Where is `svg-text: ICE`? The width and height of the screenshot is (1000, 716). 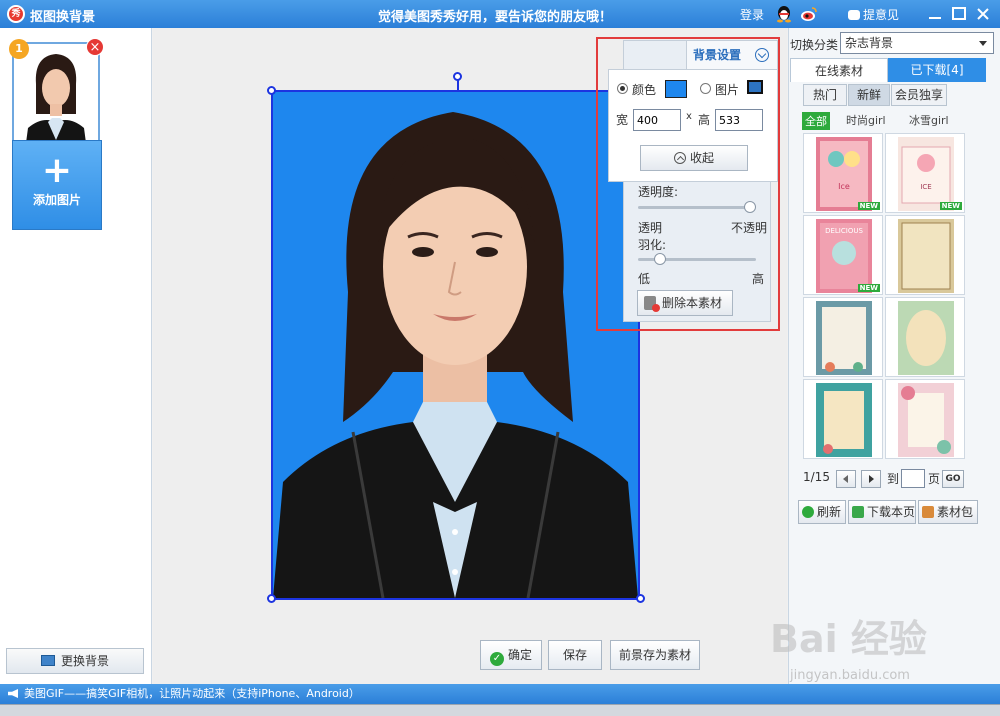 svg-text: ICE is located at coordinates (925, 187).